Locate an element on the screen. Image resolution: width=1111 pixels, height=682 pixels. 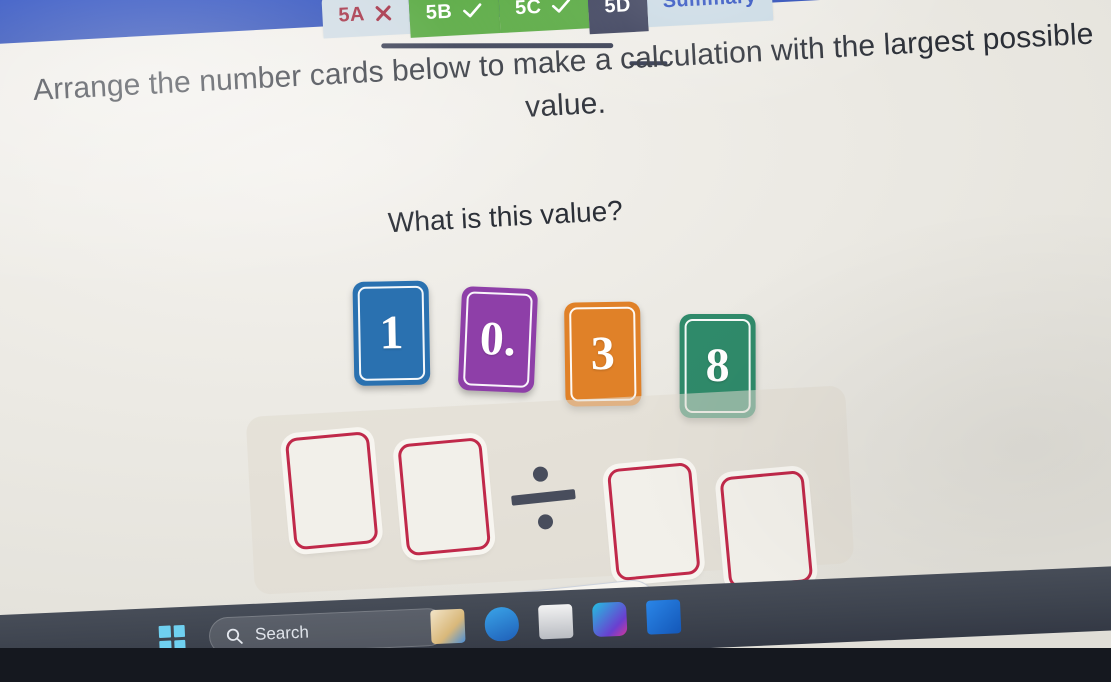
division-sign is located at coordinates (543, 496).